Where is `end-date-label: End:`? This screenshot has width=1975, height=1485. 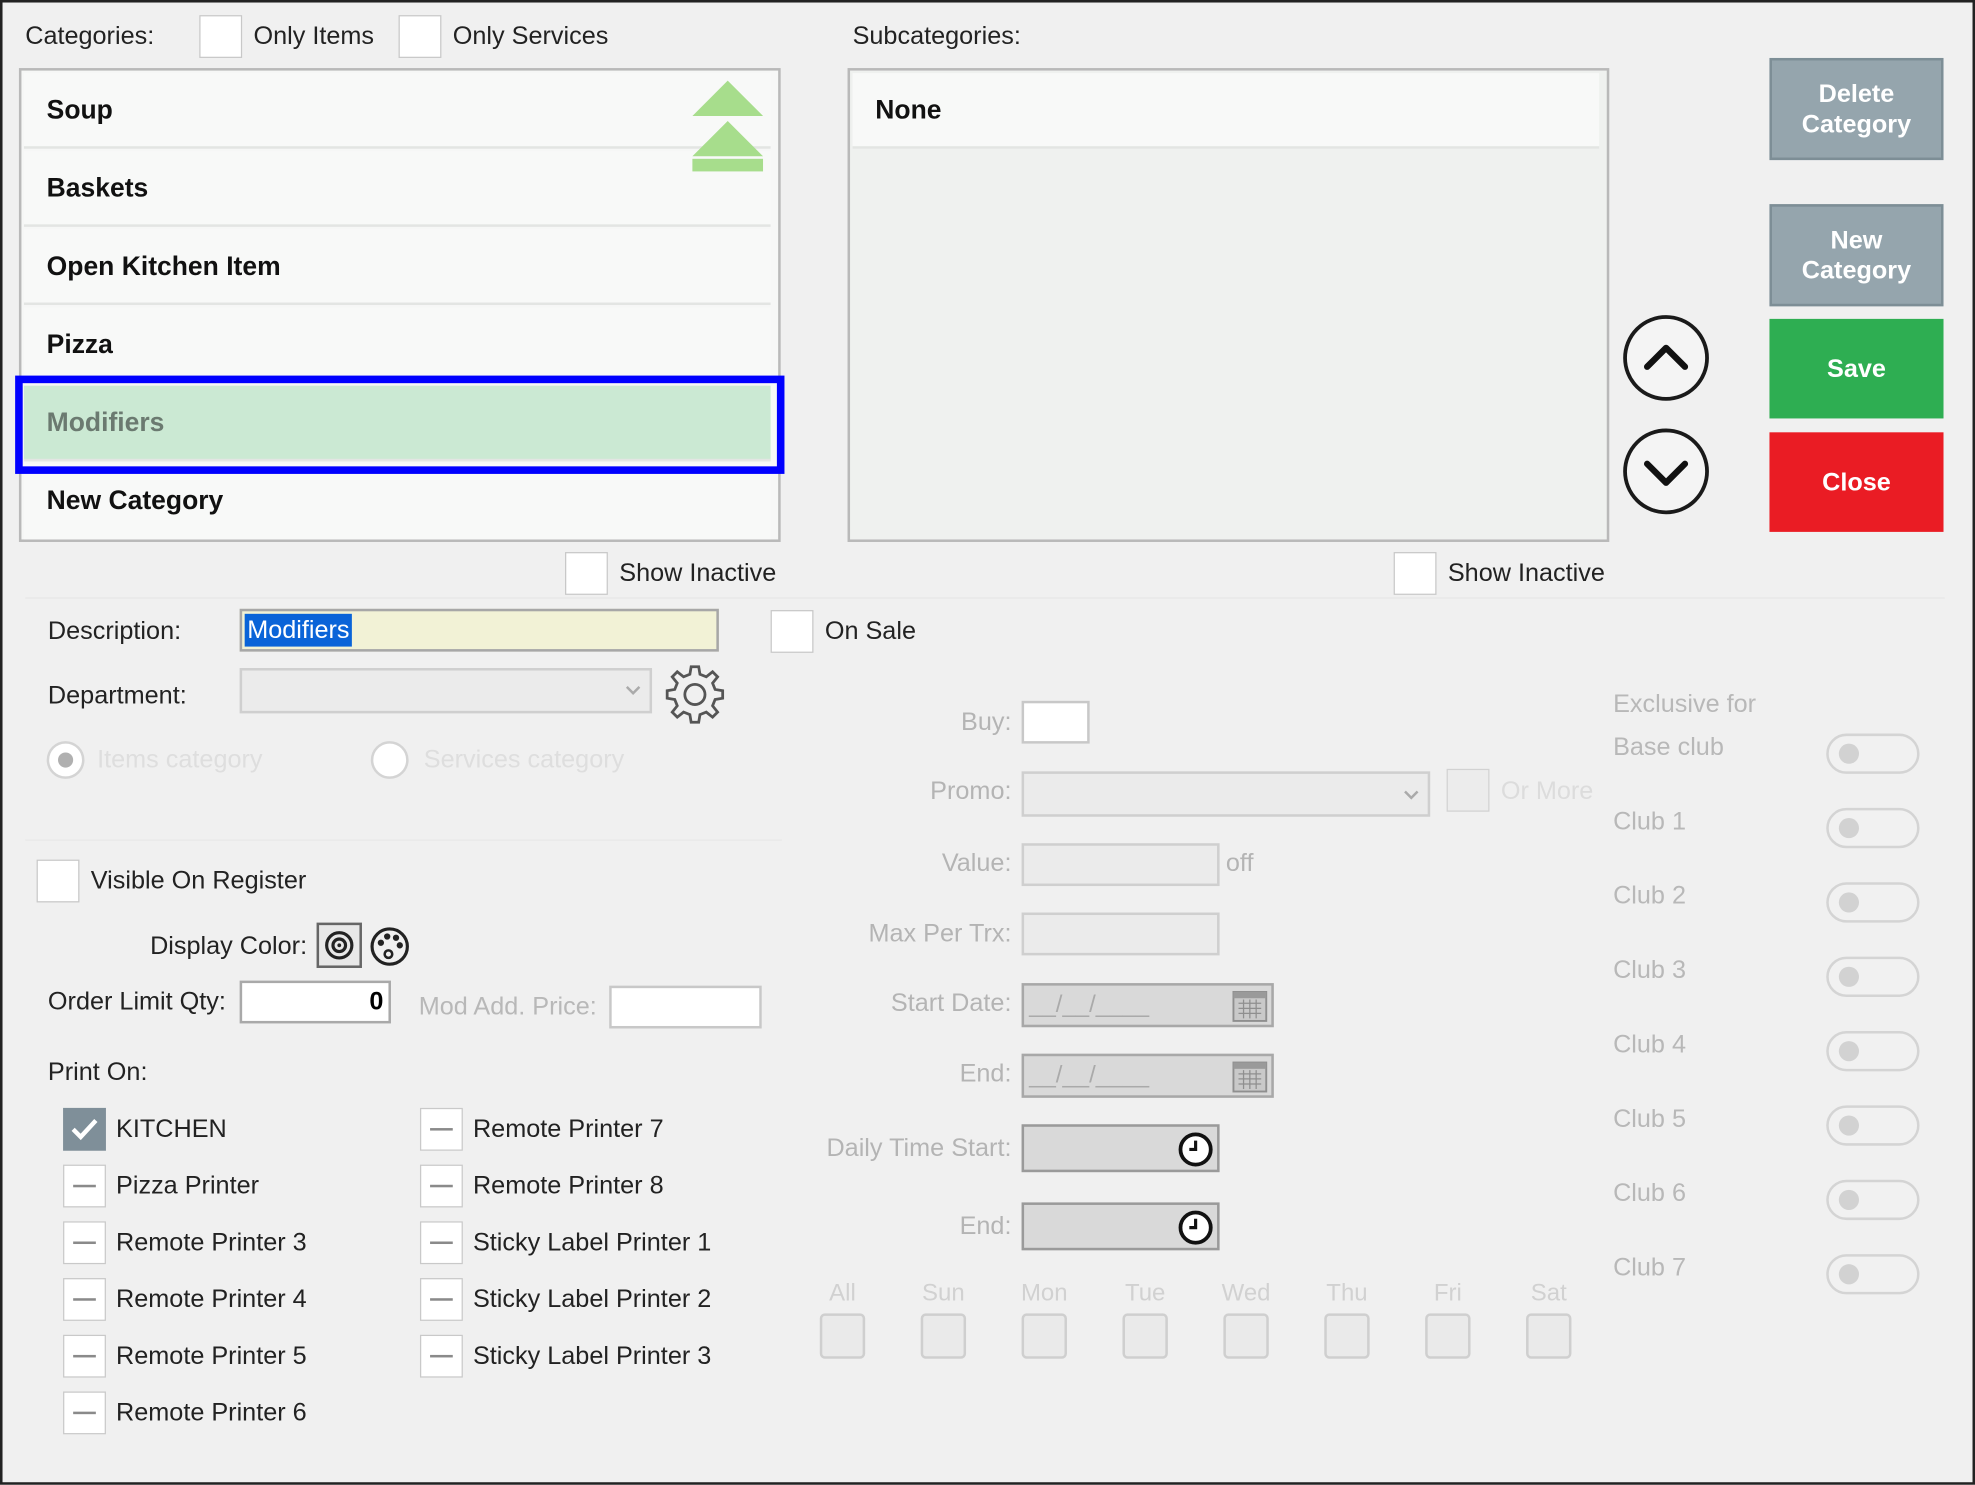
end-date-label: End: is located at coordinates (985, 1073).